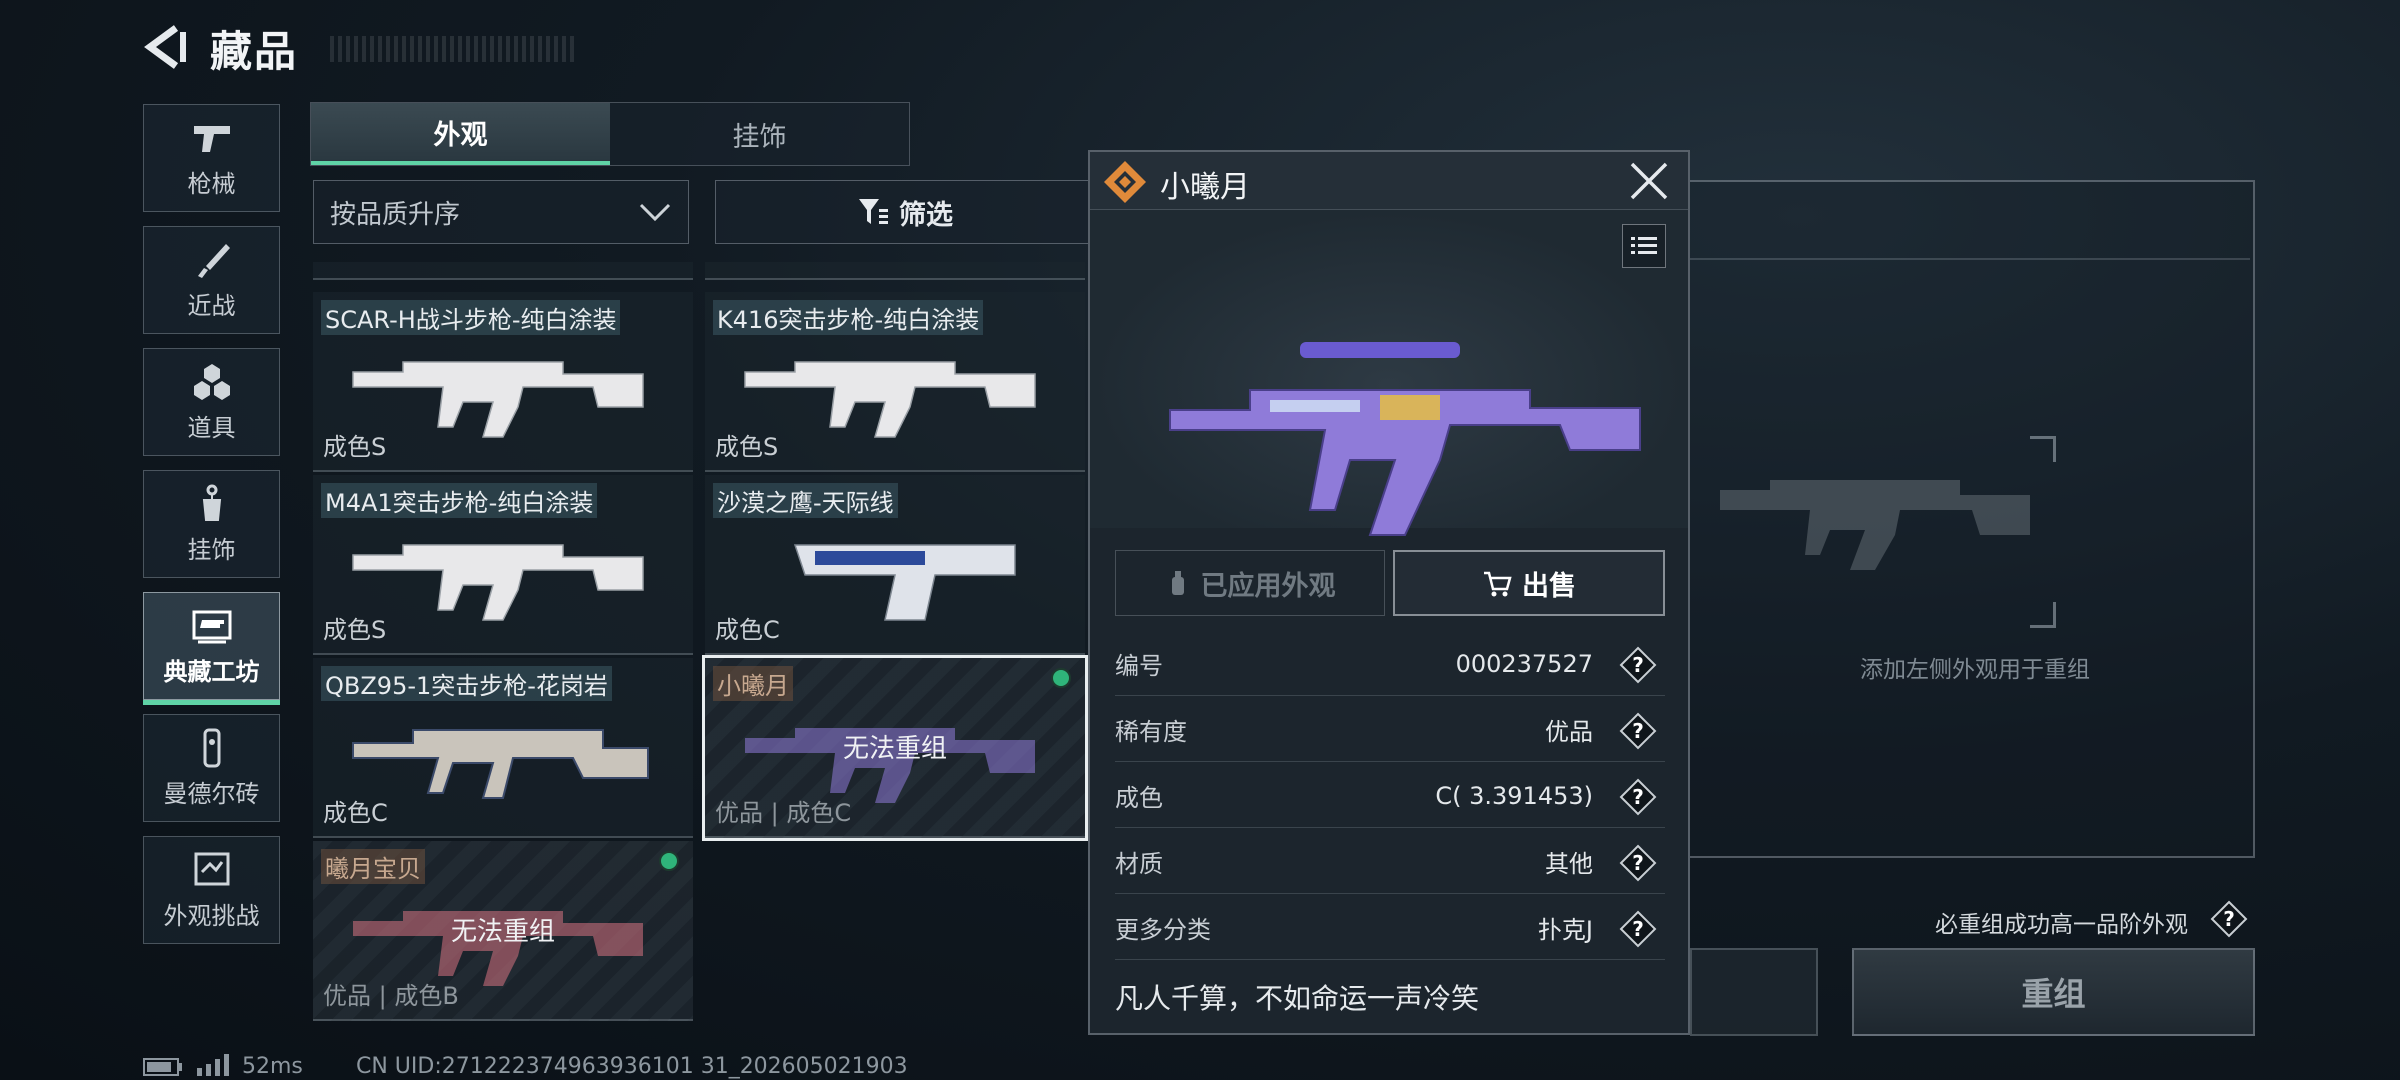 The width and height of the screenshot is (2400, 1080). Describe the element at coordinates (211, 747) in the screenshot. I see `brick-icon` at that location.